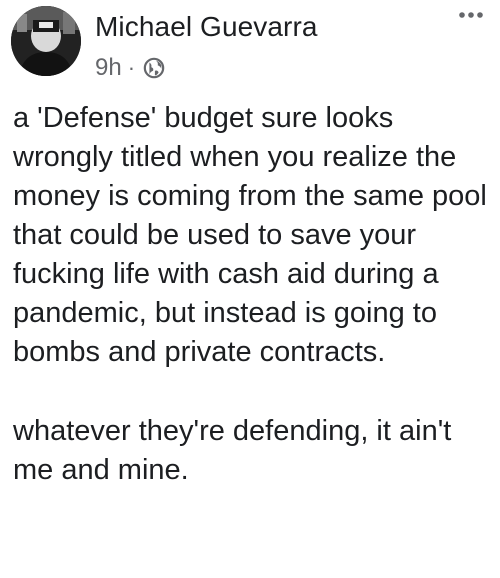  I want to click on avatar, so click(46, 41).